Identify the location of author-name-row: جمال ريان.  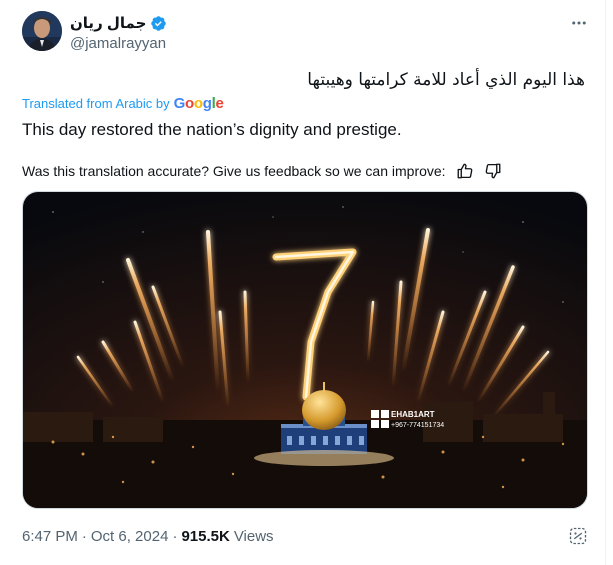
(118, 23).